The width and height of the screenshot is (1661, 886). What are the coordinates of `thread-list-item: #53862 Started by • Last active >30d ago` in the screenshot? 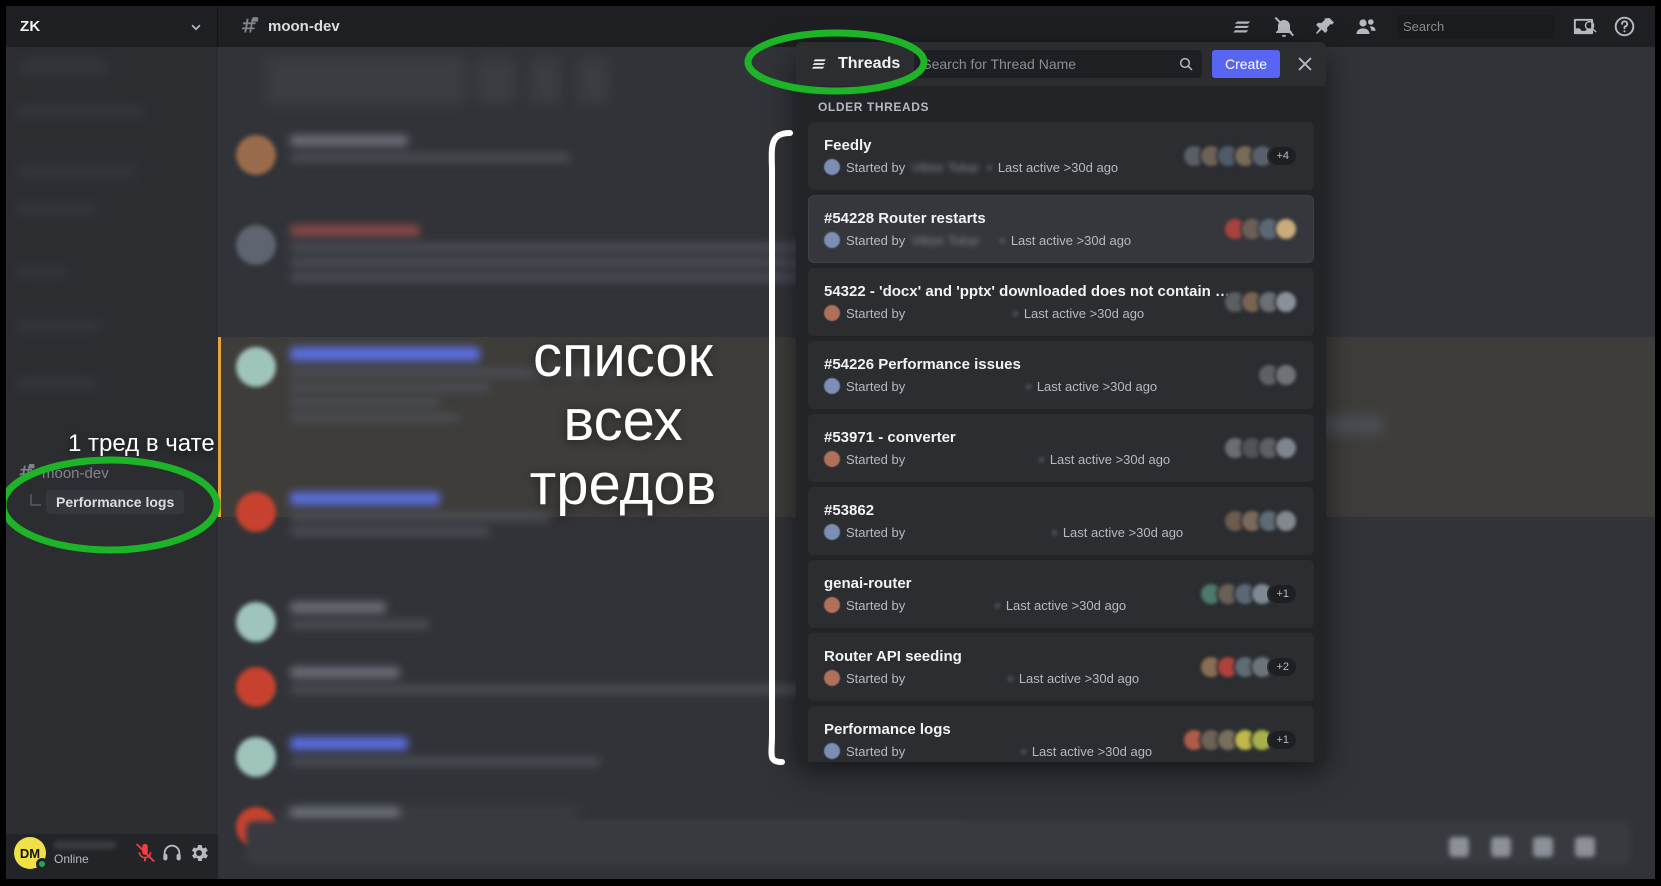 It's located at (1061, 521).